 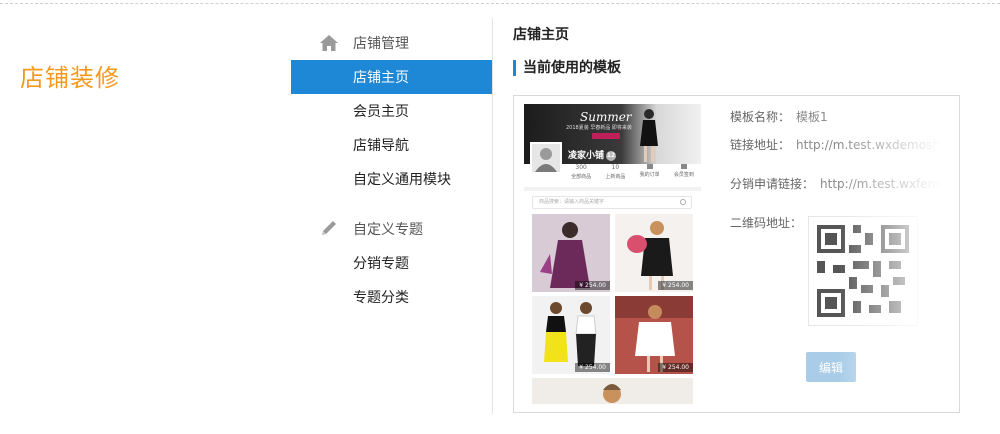 I want to click on link-label: 链接地址：, so click(x=760, y=145).